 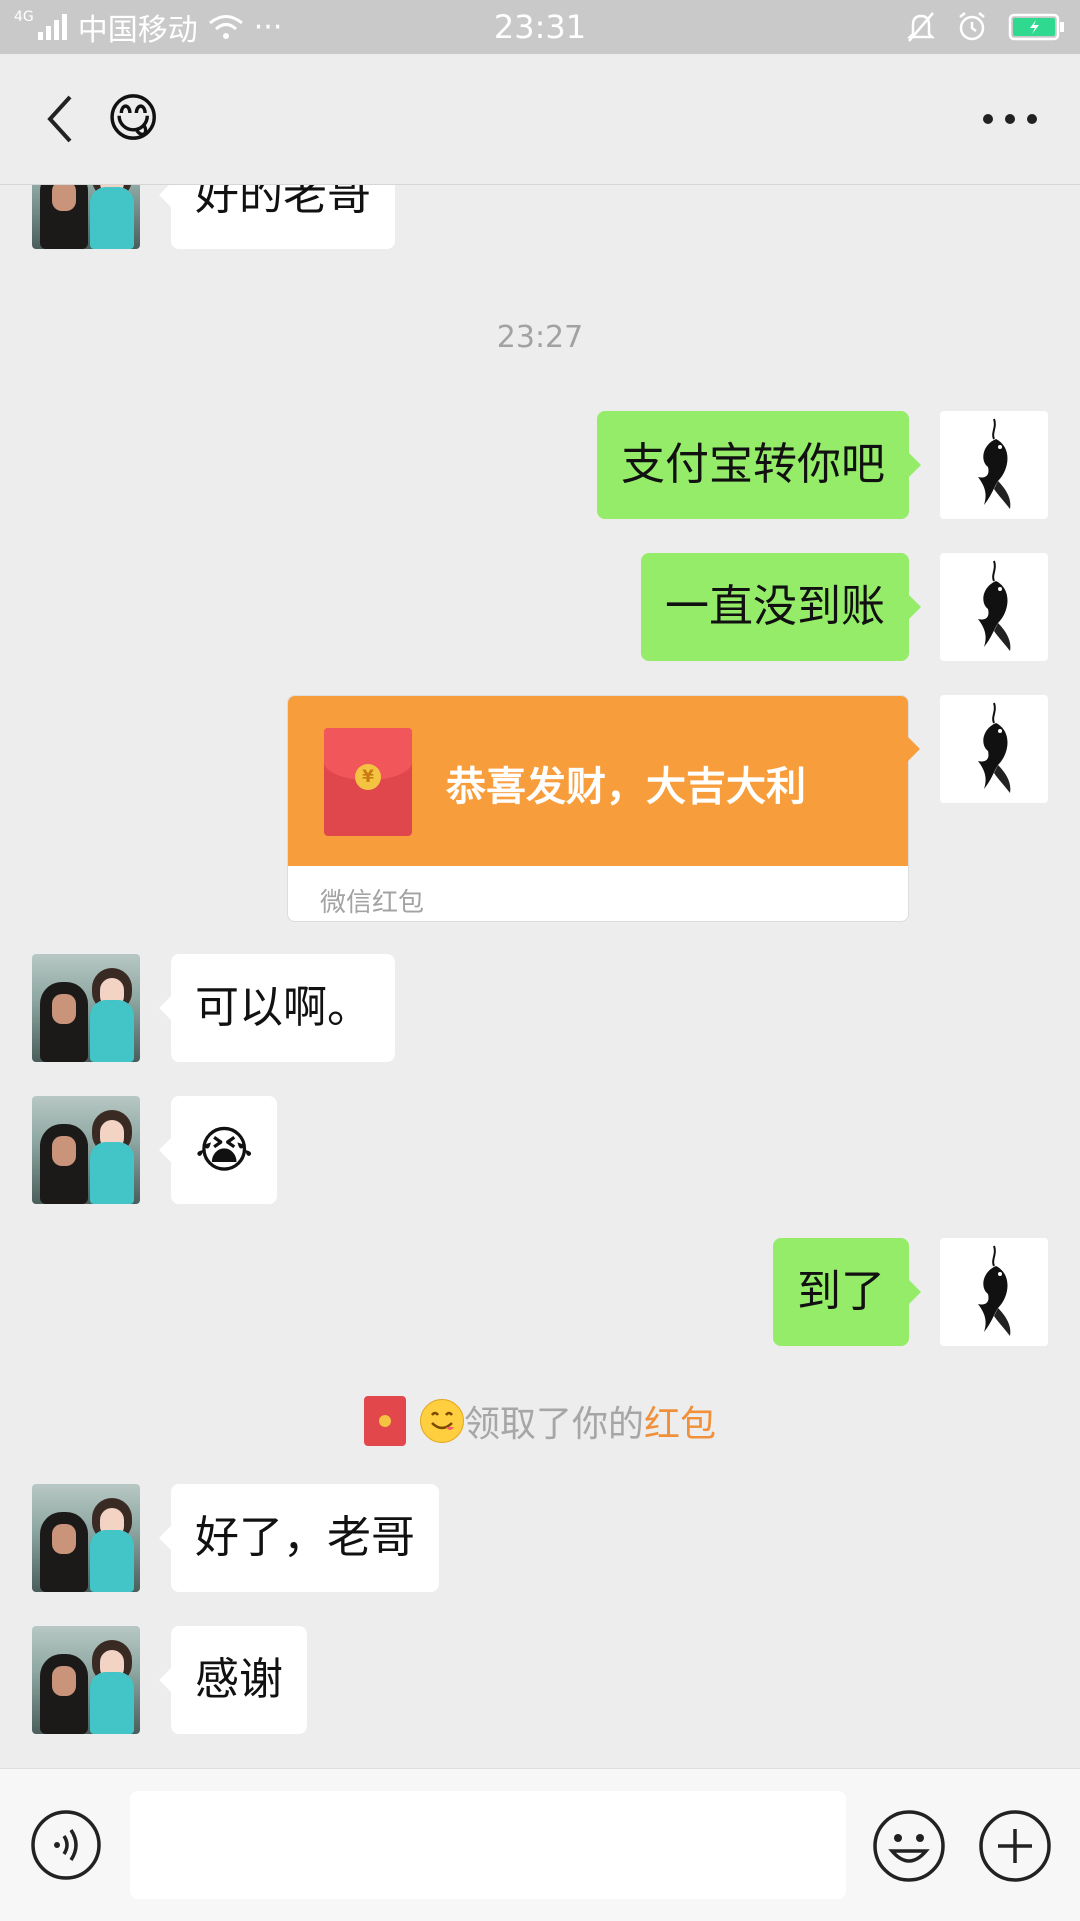 What do you see at coordinates (133, 119) in the screenshot?
I see `chat-title: 😋` at bounding box center [133, 119].